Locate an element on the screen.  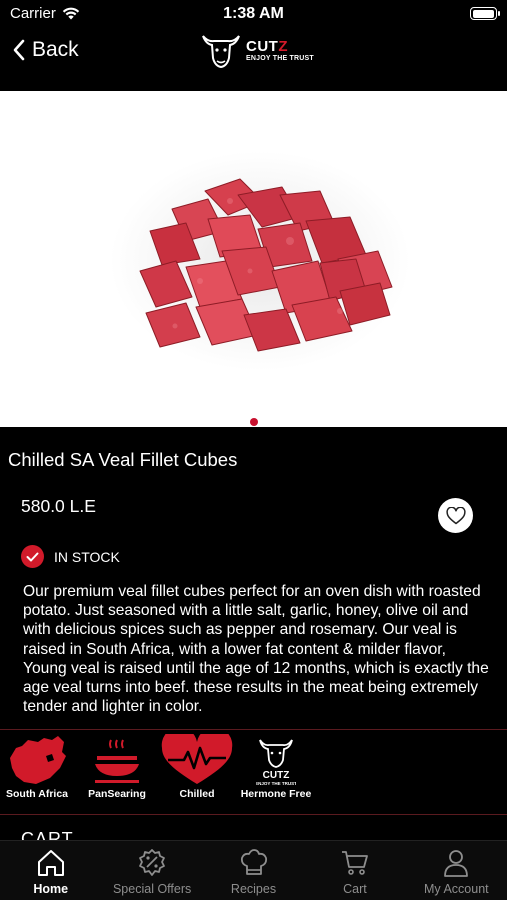
feature-hormone-free: CUTZ ENJOY THE TRUST Hermone Free is located at coordinates (276, 767).